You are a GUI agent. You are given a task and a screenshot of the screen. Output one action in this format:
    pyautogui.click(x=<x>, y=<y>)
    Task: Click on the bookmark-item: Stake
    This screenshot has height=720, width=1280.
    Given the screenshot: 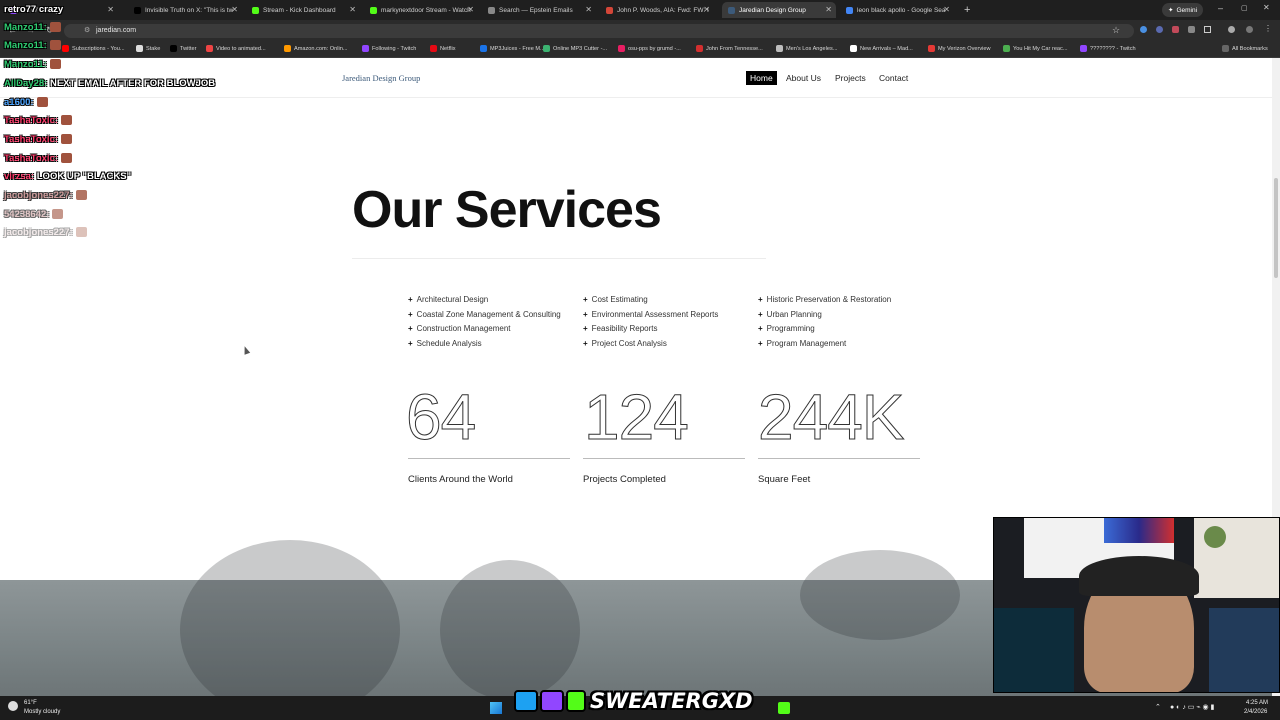 What is the action you would take?
    pyautogui.click(x=148, y=48)
    